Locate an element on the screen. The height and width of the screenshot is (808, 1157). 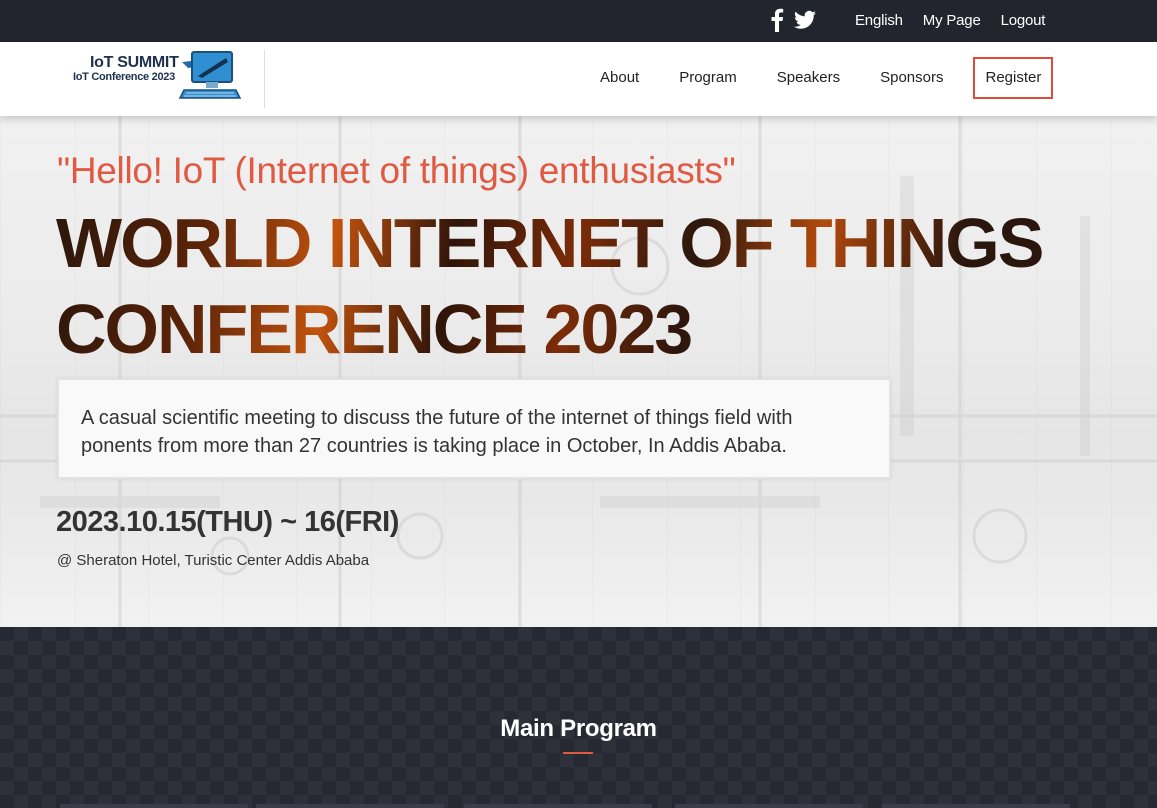
logo-title: IoT SUMMIT is located at coordinates (134, 62).